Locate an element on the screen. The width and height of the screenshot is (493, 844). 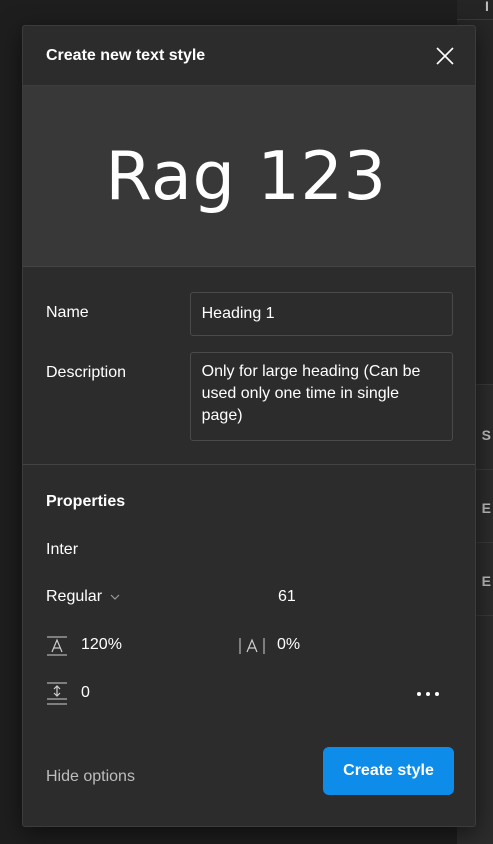
more-options-button is located at coordinates (428, 694).